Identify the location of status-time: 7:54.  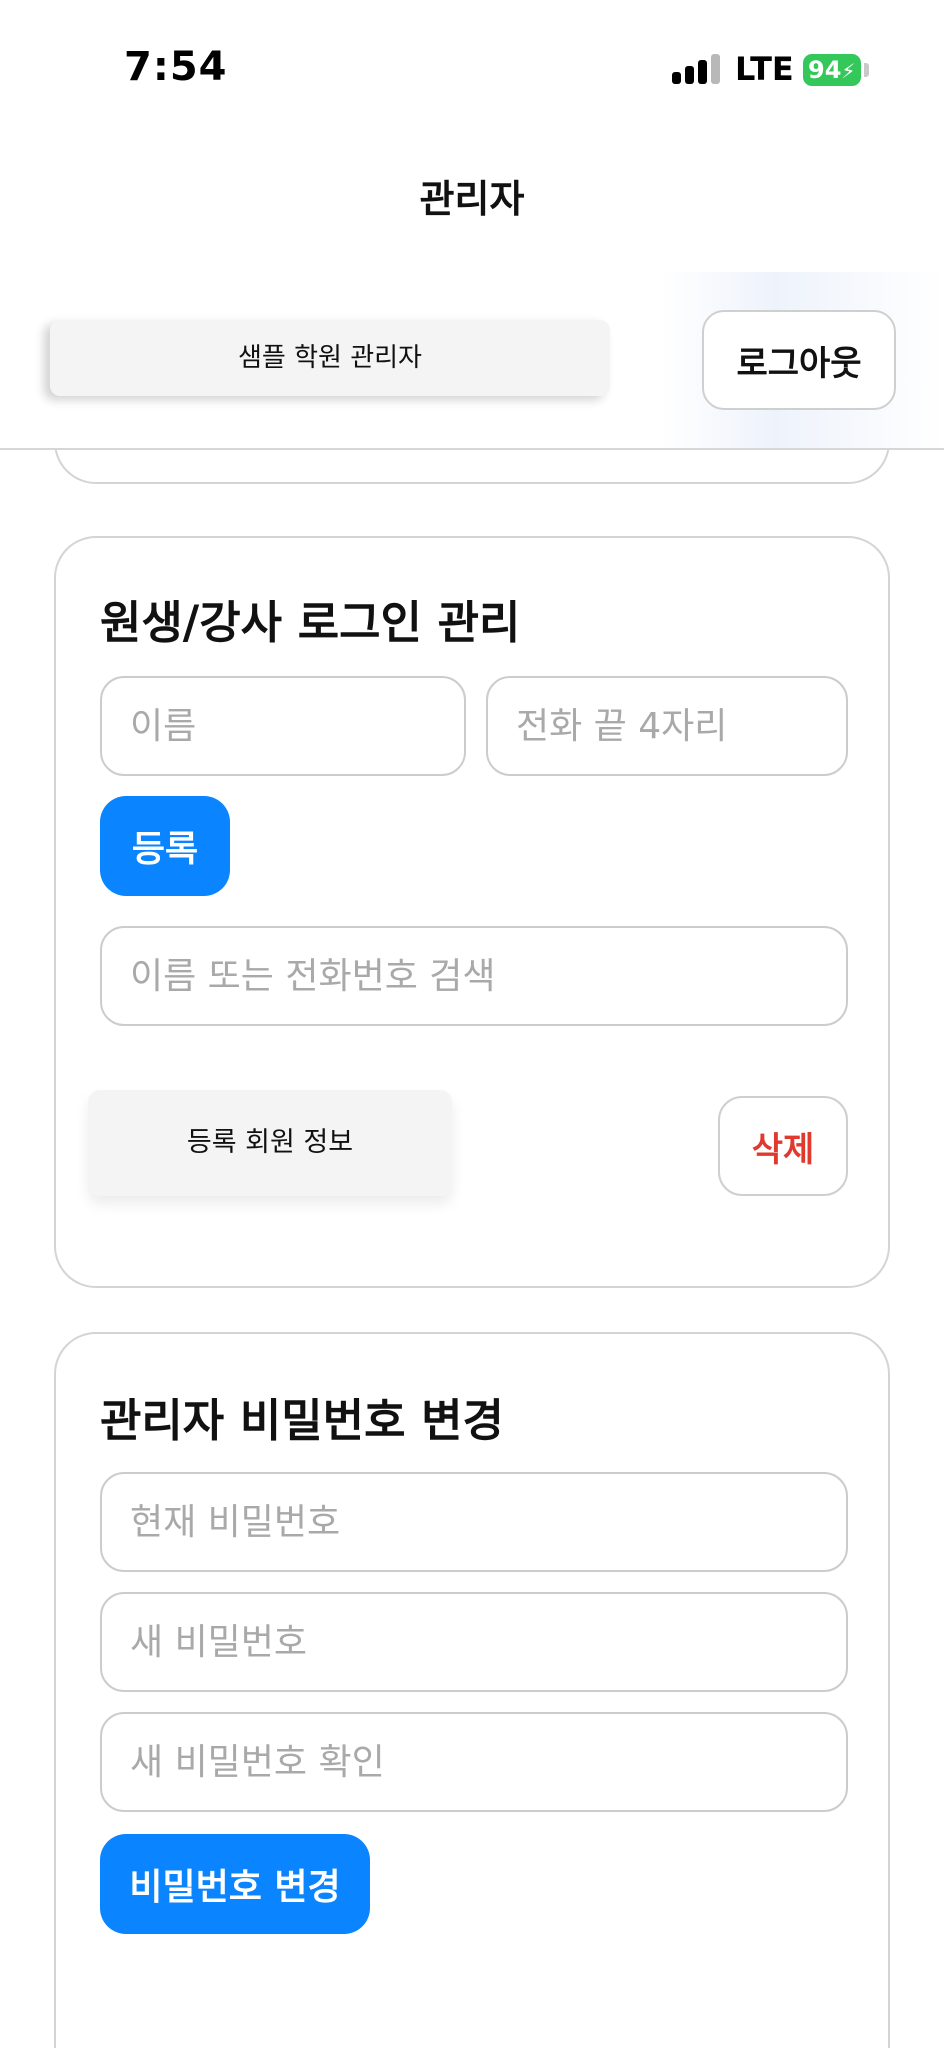
(176, 67).